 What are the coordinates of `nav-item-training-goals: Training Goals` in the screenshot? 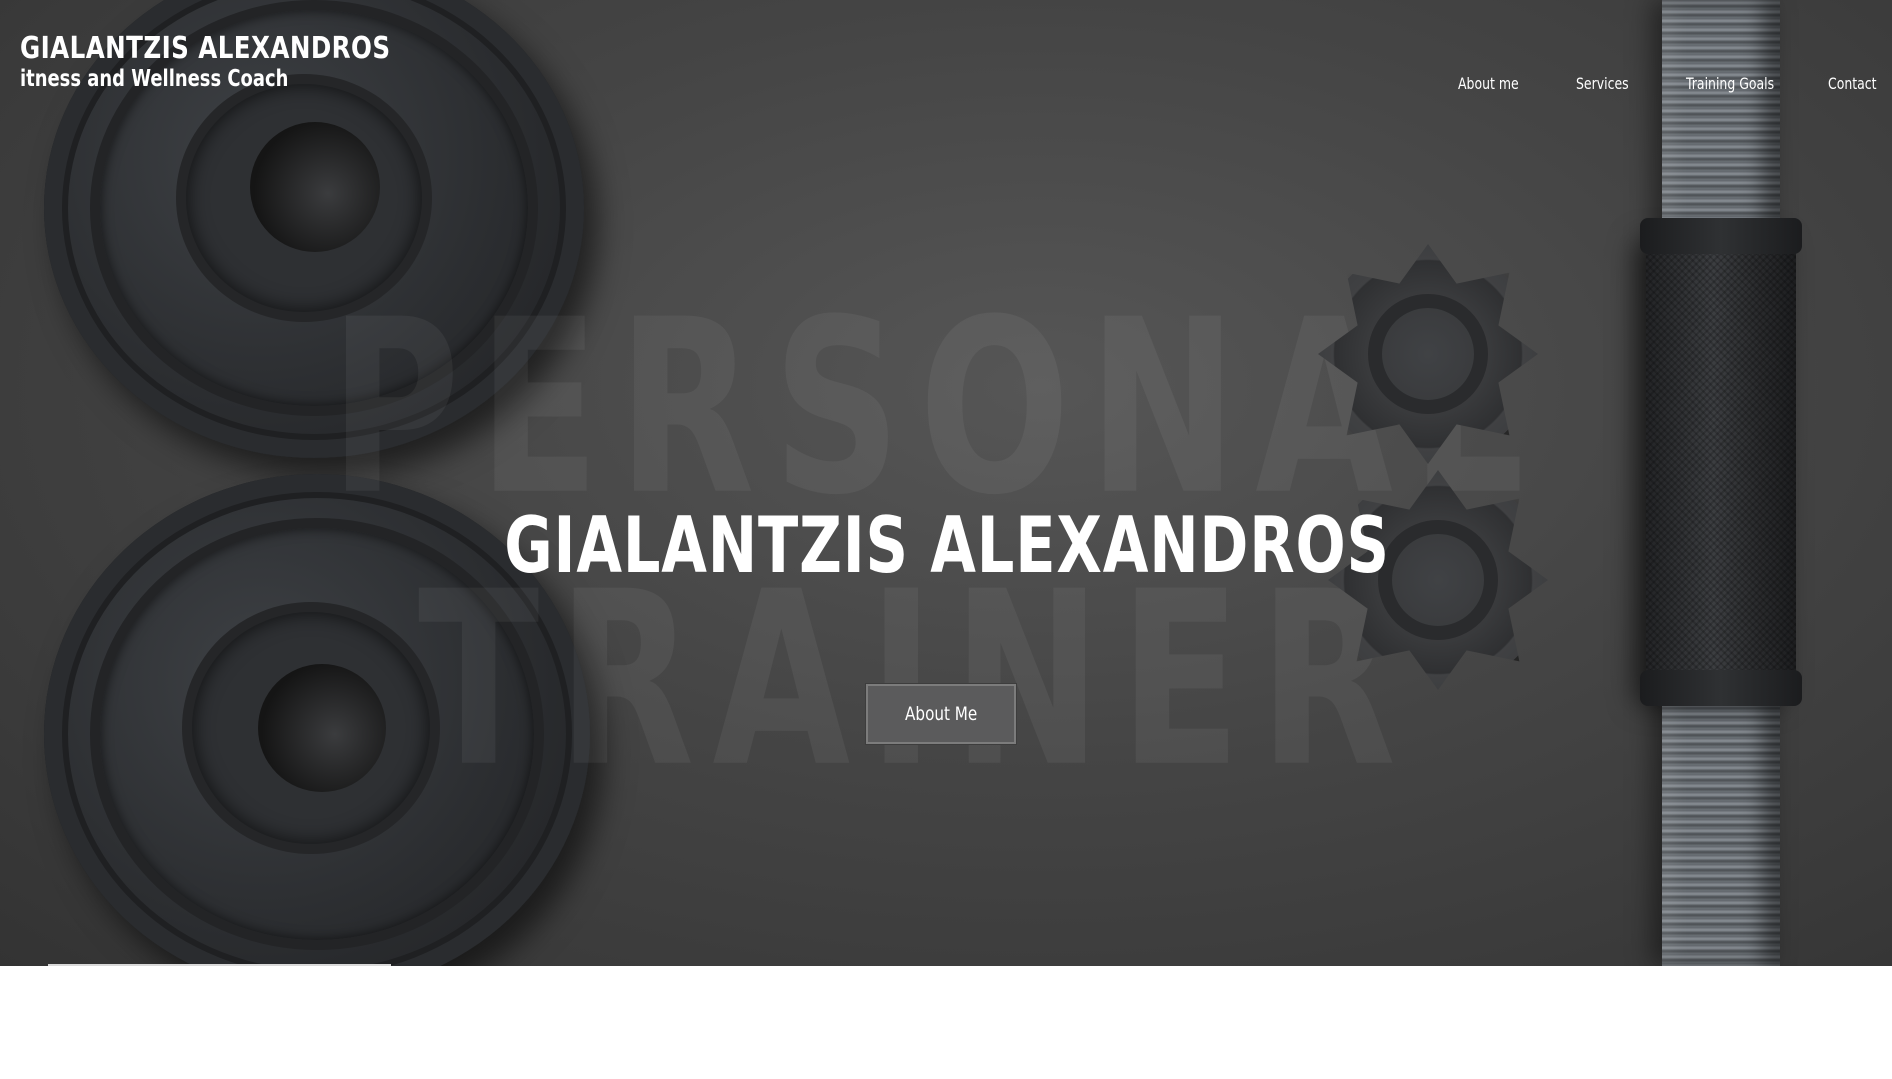 It's located at (1730, 83).